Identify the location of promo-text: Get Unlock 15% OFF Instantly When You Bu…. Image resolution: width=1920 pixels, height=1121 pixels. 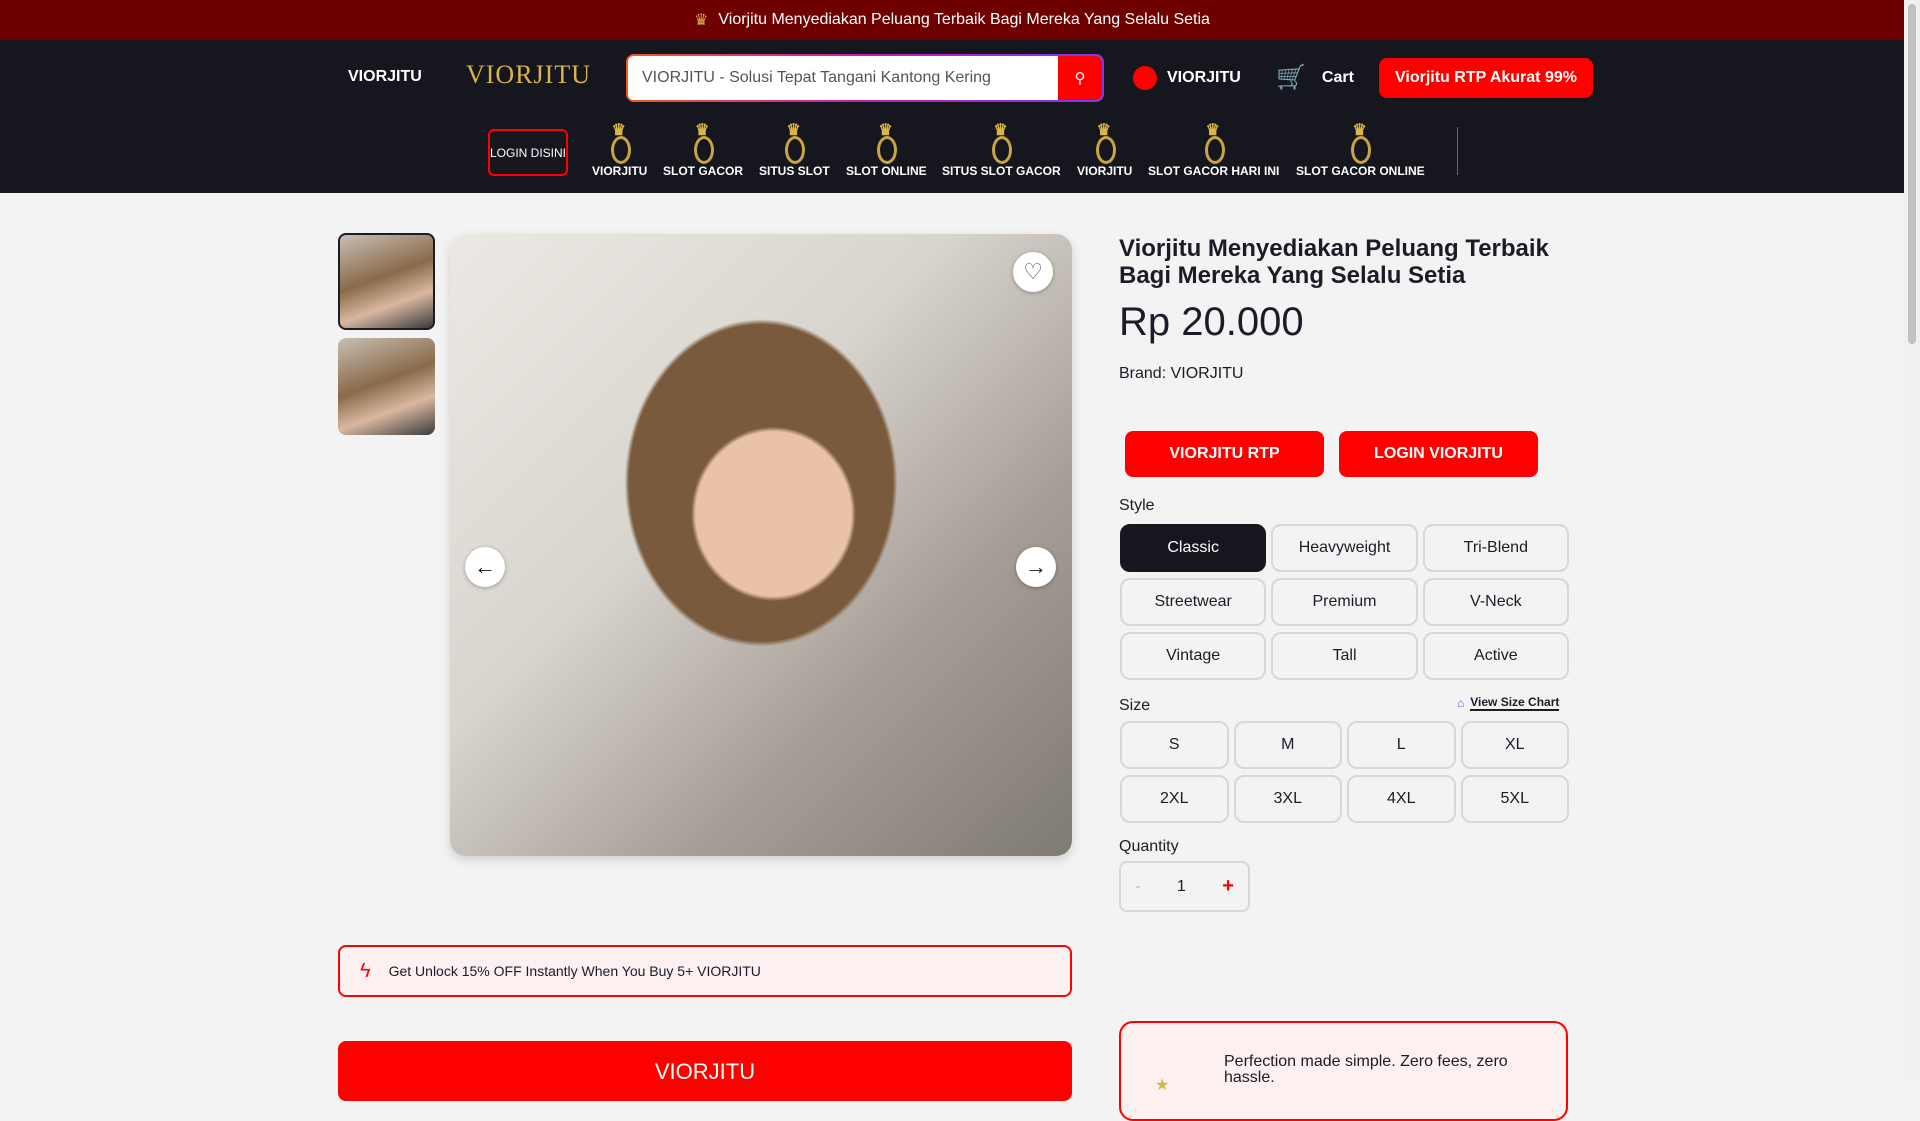
(574, 971).